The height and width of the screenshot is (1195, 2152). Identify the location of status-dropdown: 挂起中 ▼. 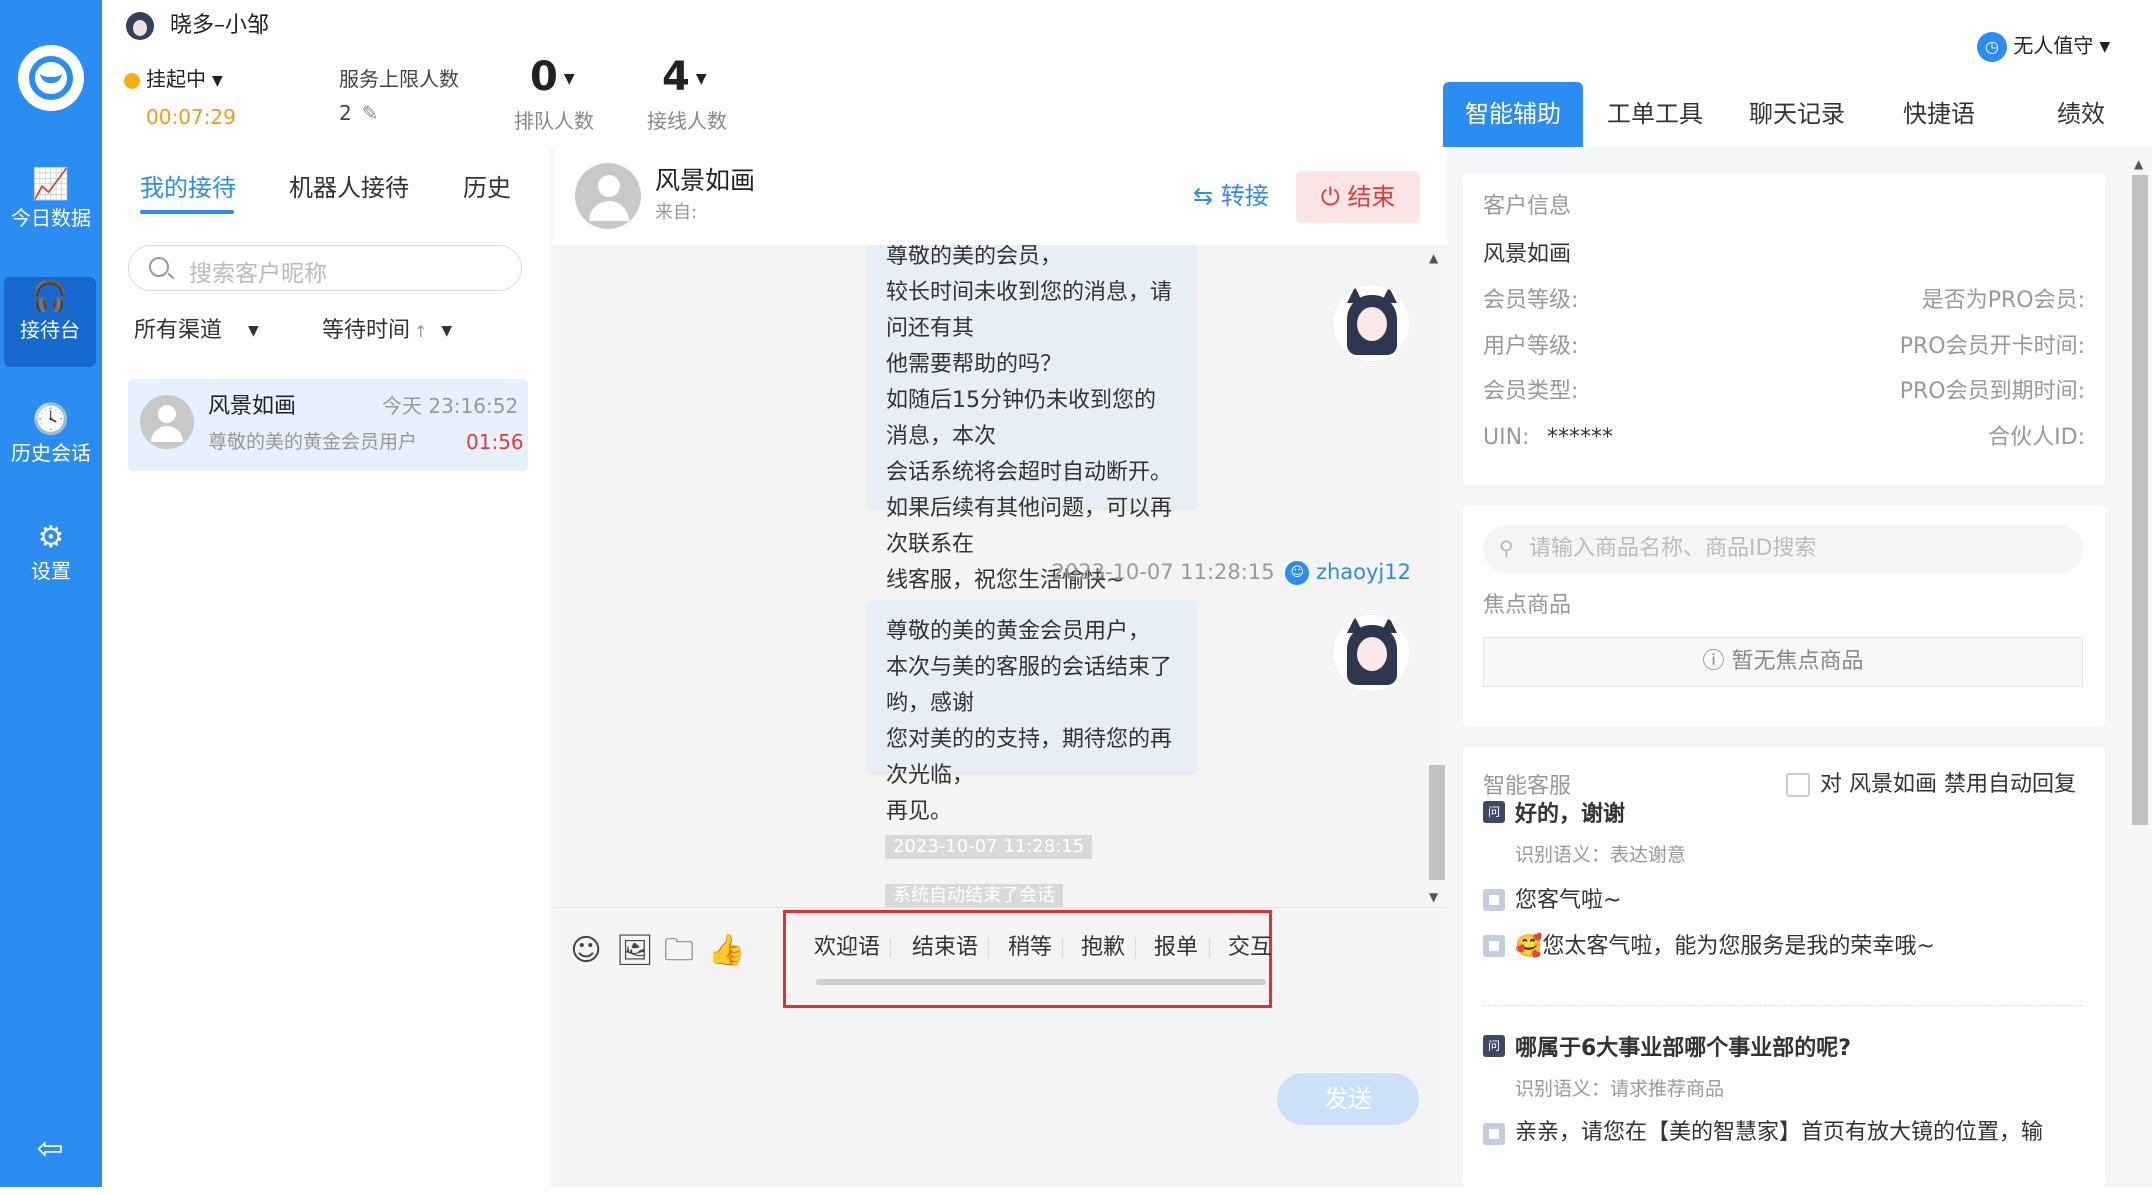
(173, 80).